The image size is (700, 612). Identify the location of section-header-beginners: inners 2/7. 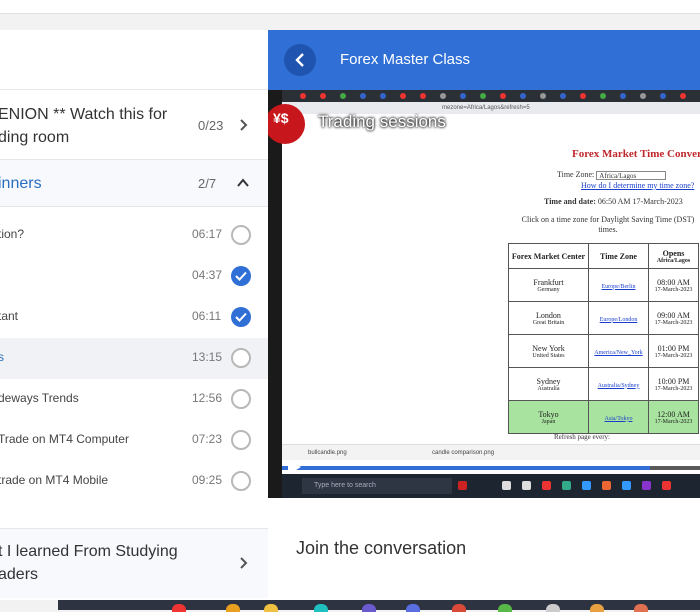
(134, 183).